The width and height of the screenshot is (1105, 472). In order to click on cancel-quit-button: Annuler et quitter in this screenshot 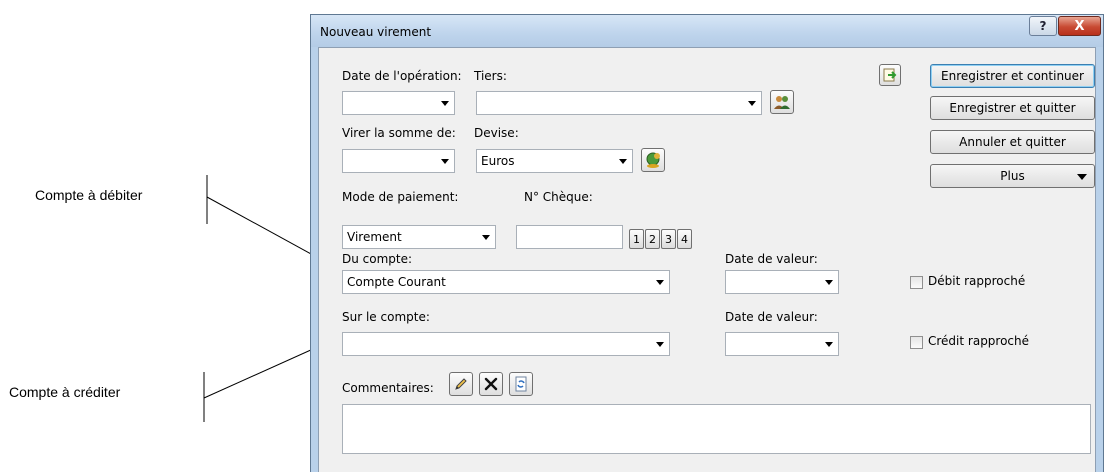, I will do `click(1012, 142)`.